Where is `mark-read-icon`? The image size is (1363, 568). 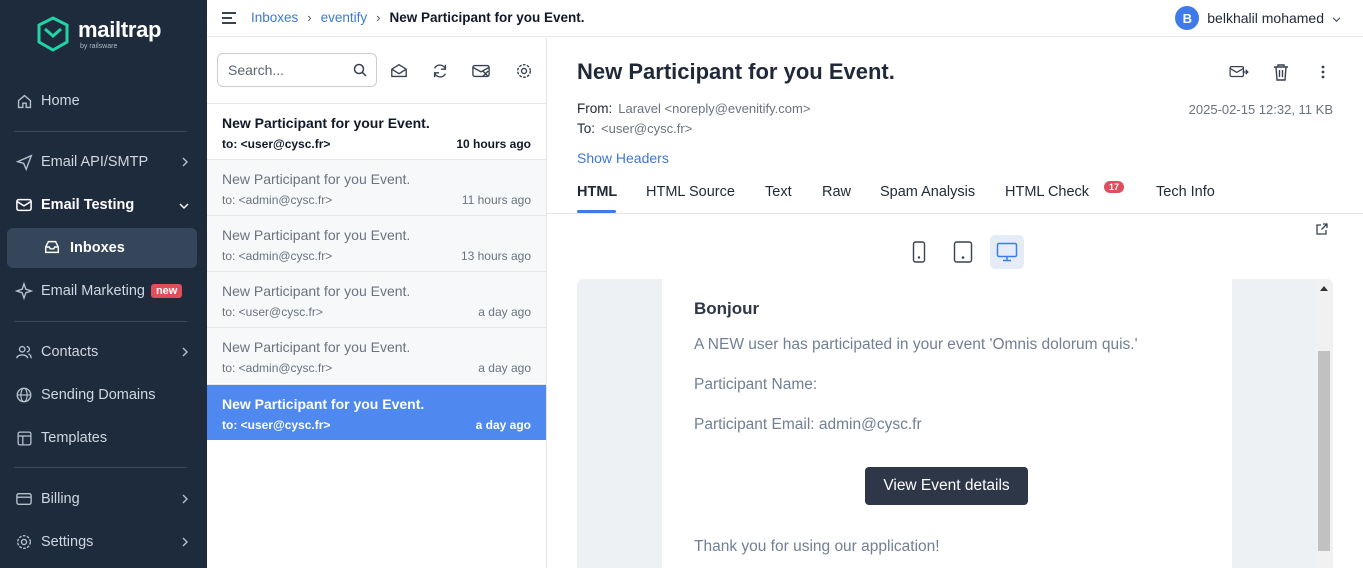 mark-read-icon is located at coordinates (399, 71).